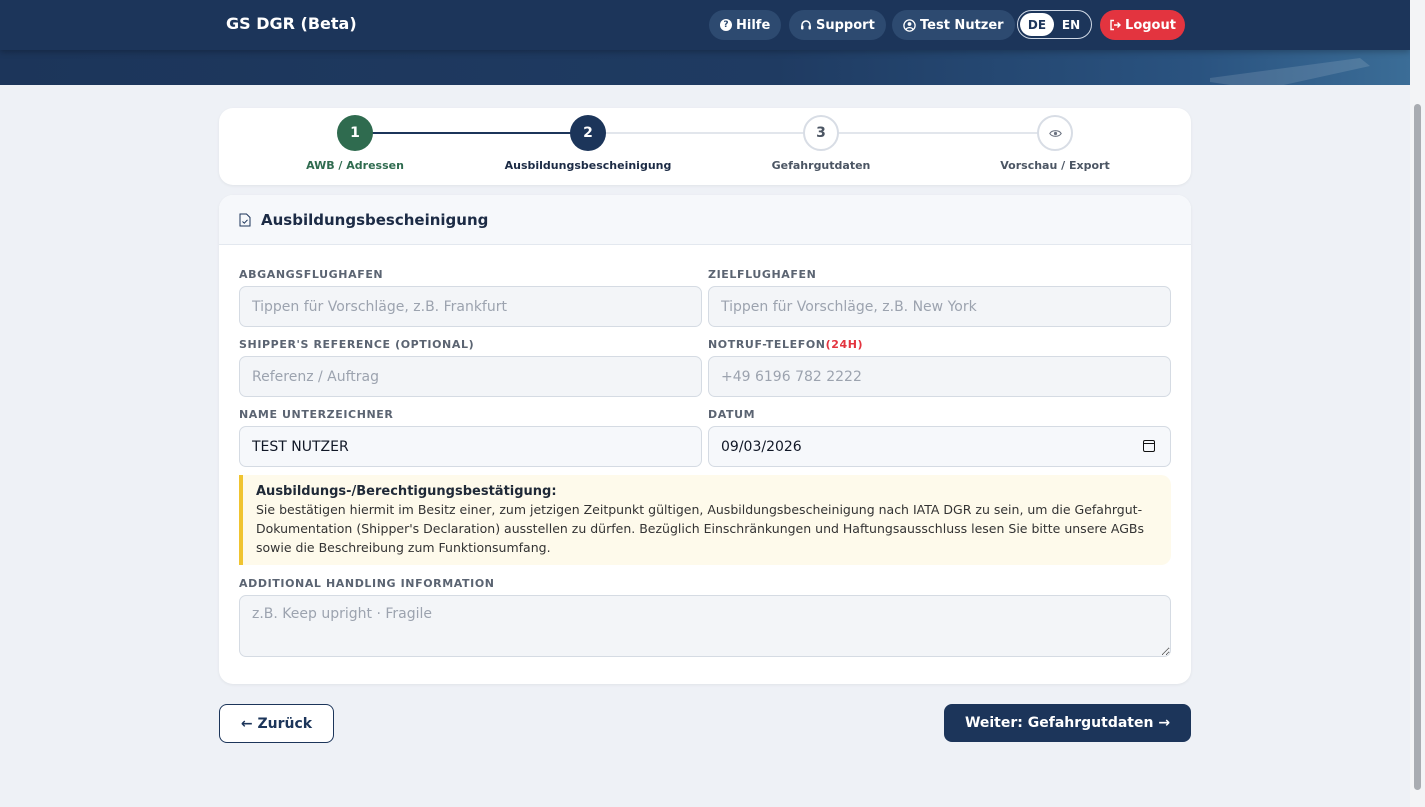 The image size is (1425, 807). I want to click on departure-airport-input, so click(470, 306).